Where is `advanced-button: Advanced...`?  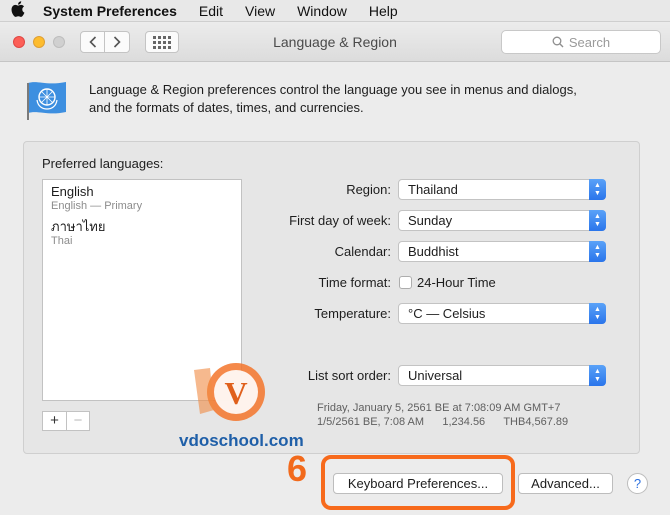
advanced-button: Advanced... is located at coordinates (565, 483).